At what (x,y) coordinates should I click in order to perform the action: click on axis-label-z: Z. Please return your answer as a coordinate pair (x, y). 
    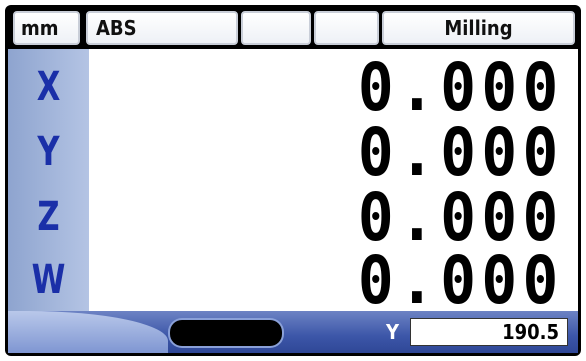
    Looking at the image, I should click on (48, 217).